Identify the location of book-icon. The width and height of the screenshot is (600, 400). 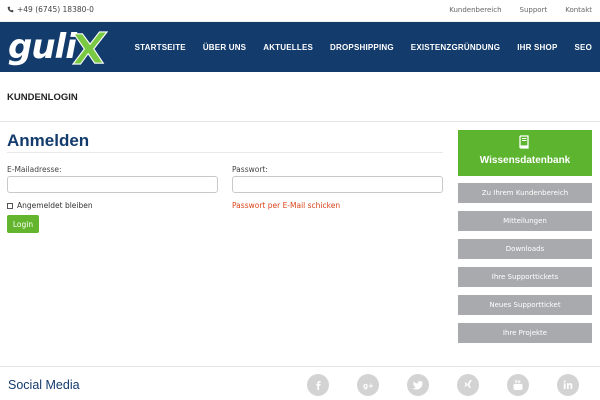
(524, 142).